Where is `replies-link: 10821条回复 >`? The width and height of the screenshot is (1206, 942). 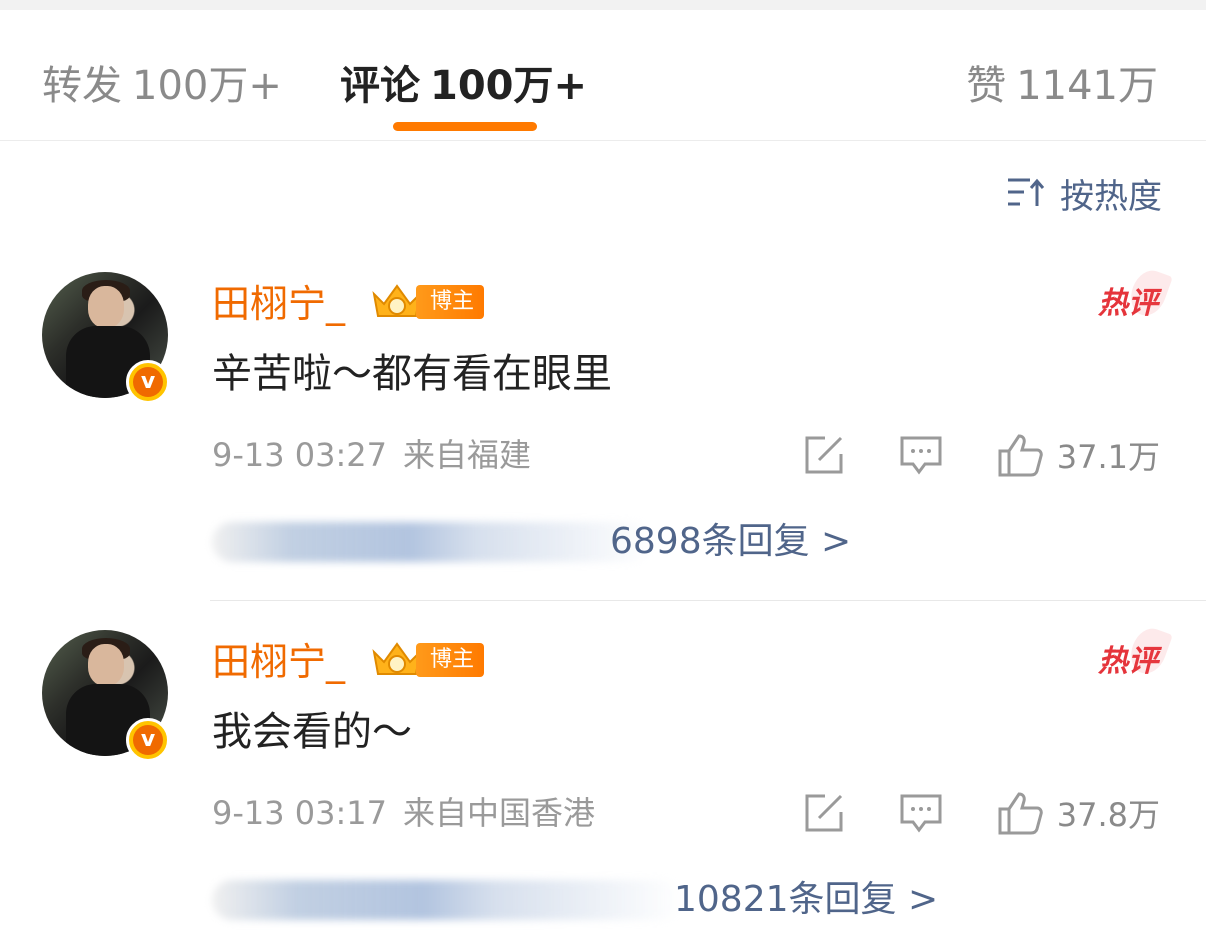
replies-link: 10821条回复 > is located at coordinates (592, 900).